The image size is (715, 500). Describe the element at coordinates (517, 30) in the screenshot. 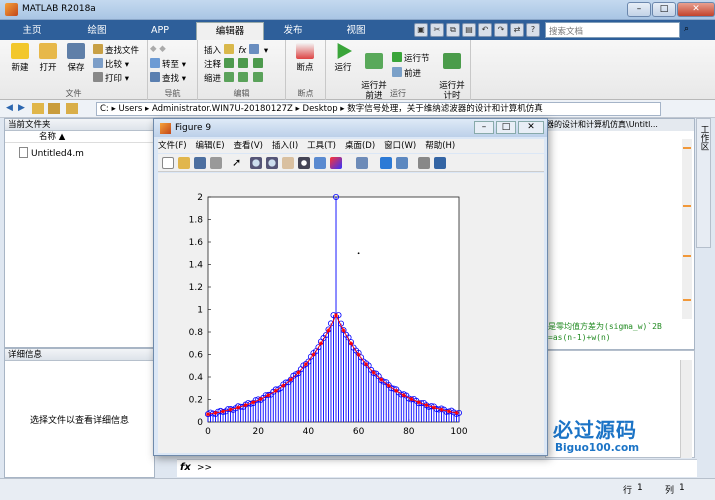

I see `switch-windows-icon: ⇄` at that location.